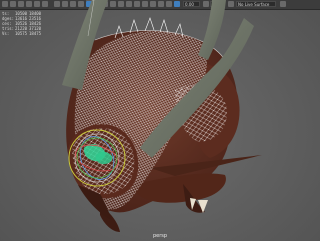 The height and width of the screenshot is (241, 320). Describe the element at coordinates (160, 236) in the screenshot. I see `camera-name-label: persp` at that location.